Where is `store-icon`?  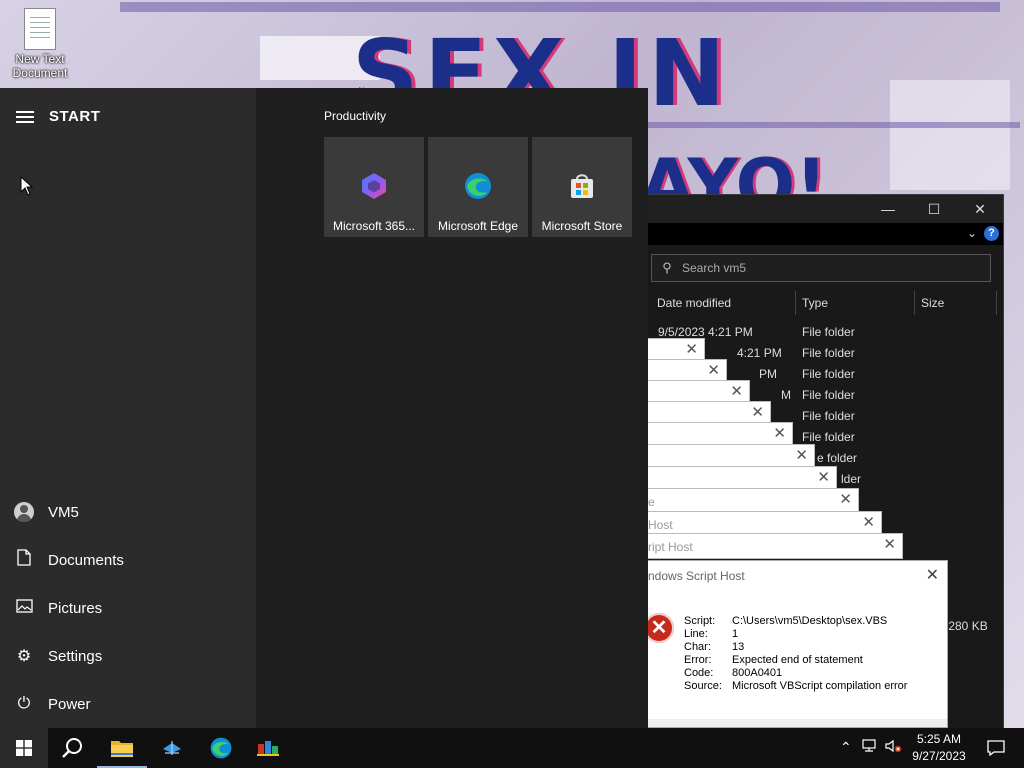
store-icon is located at coordinates (582, 186).